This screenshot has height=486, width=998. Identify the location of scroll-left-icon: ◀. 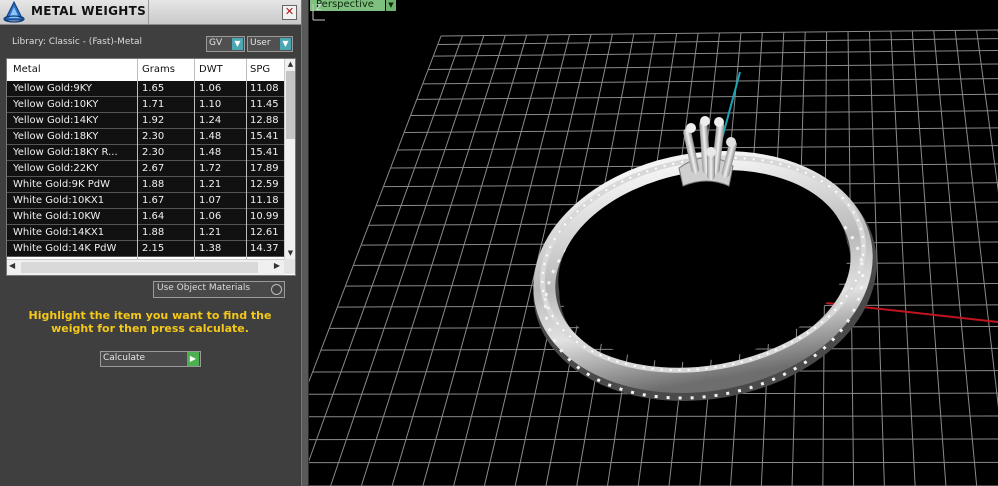
(12, 265).